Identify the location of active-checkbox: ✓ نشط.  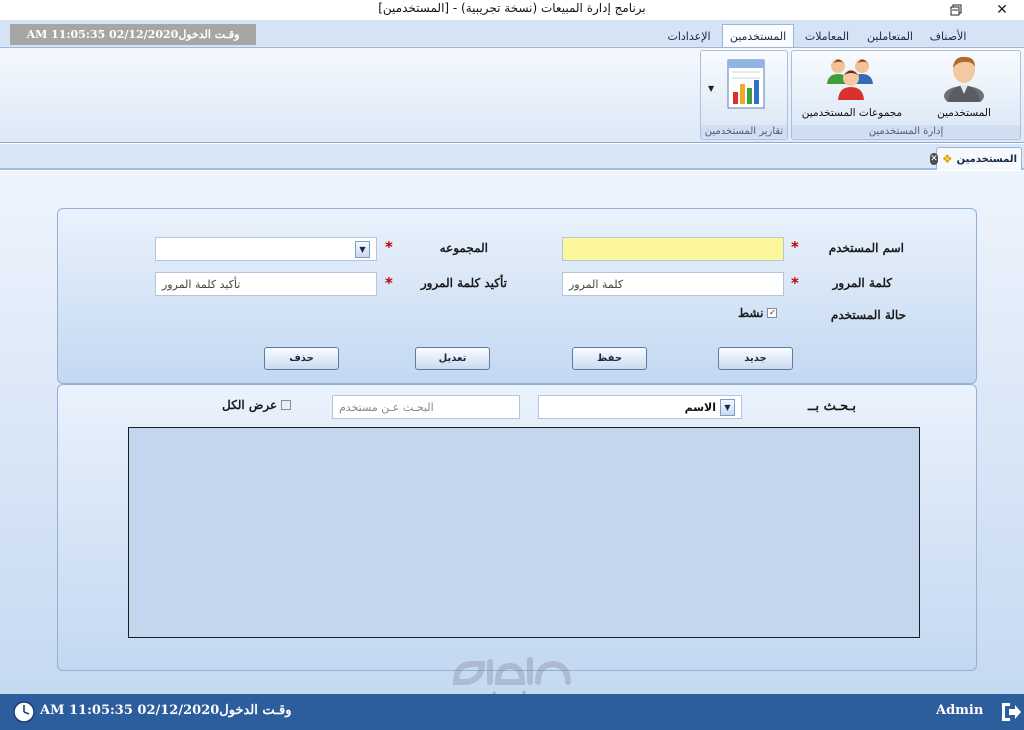
(758, 313).